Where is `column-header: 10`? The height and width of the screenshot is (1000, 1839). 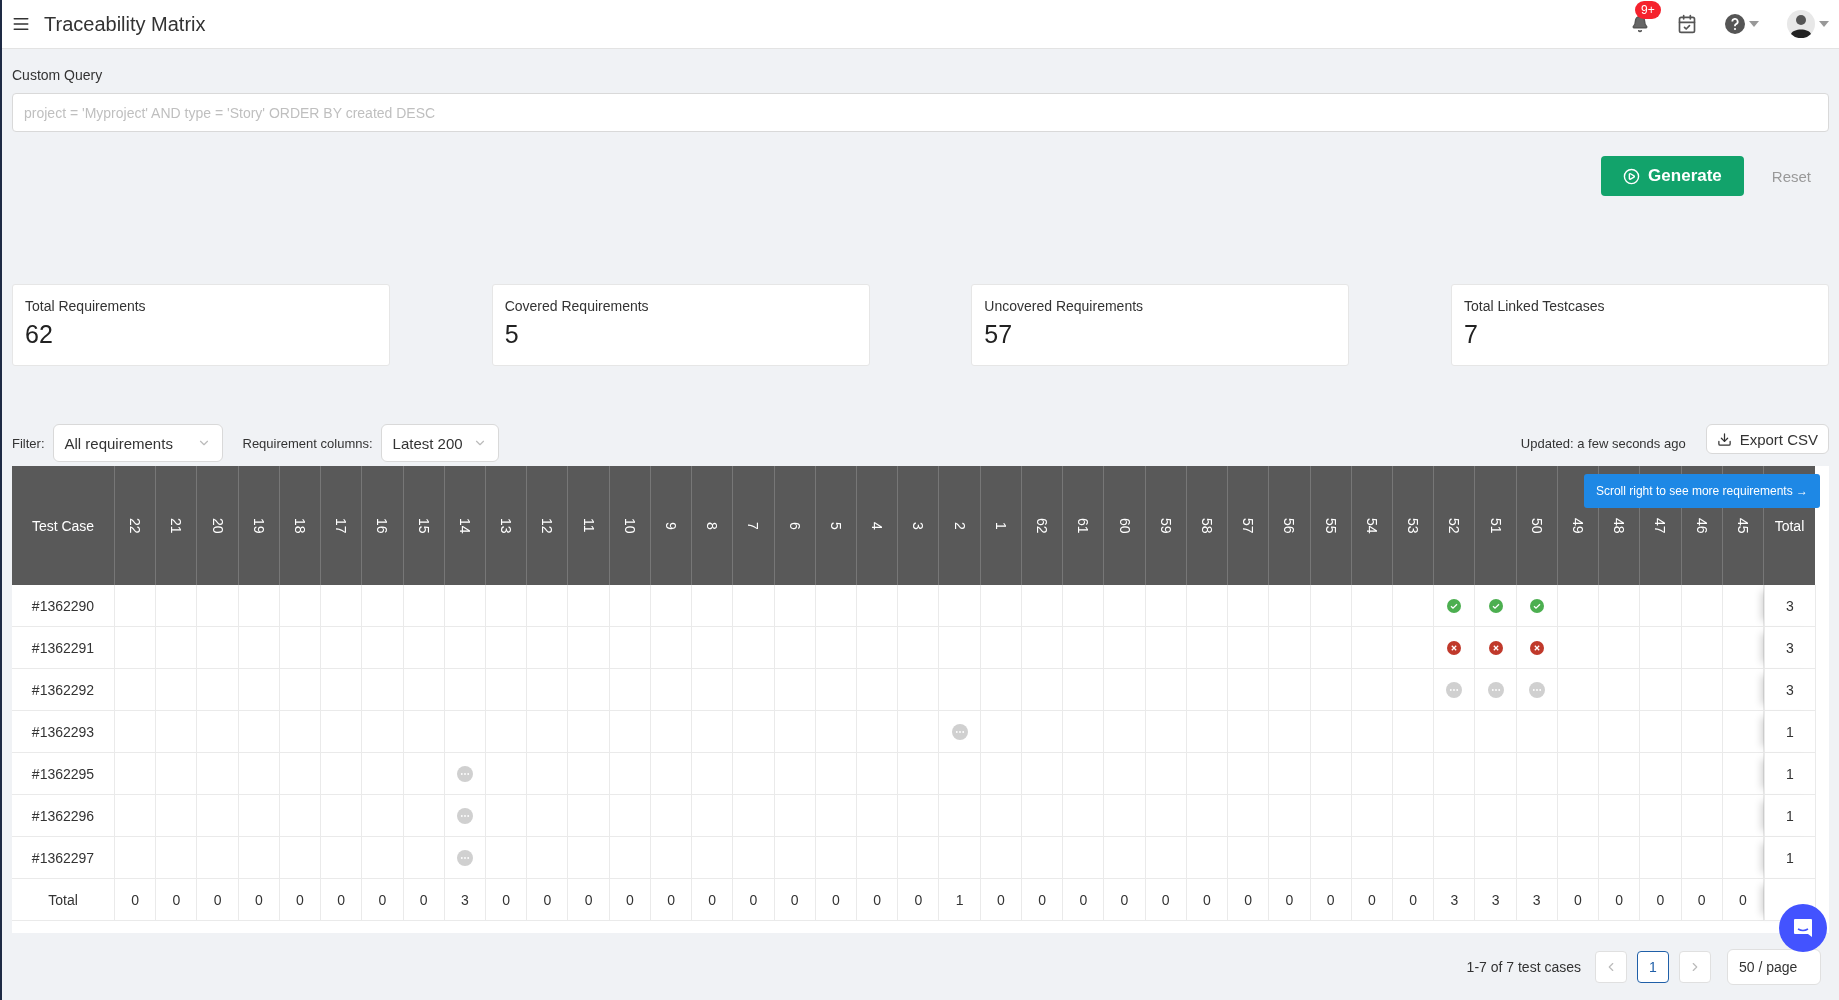
column-header: 10 is located at coordinates (630, 525).